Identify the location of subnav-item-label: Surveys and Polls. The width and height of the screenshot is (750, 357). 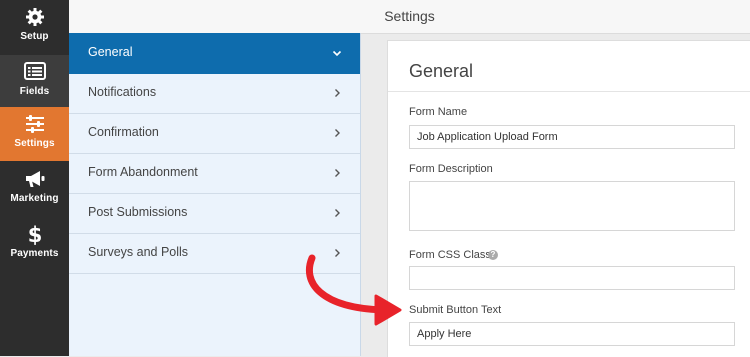
(138, 252).